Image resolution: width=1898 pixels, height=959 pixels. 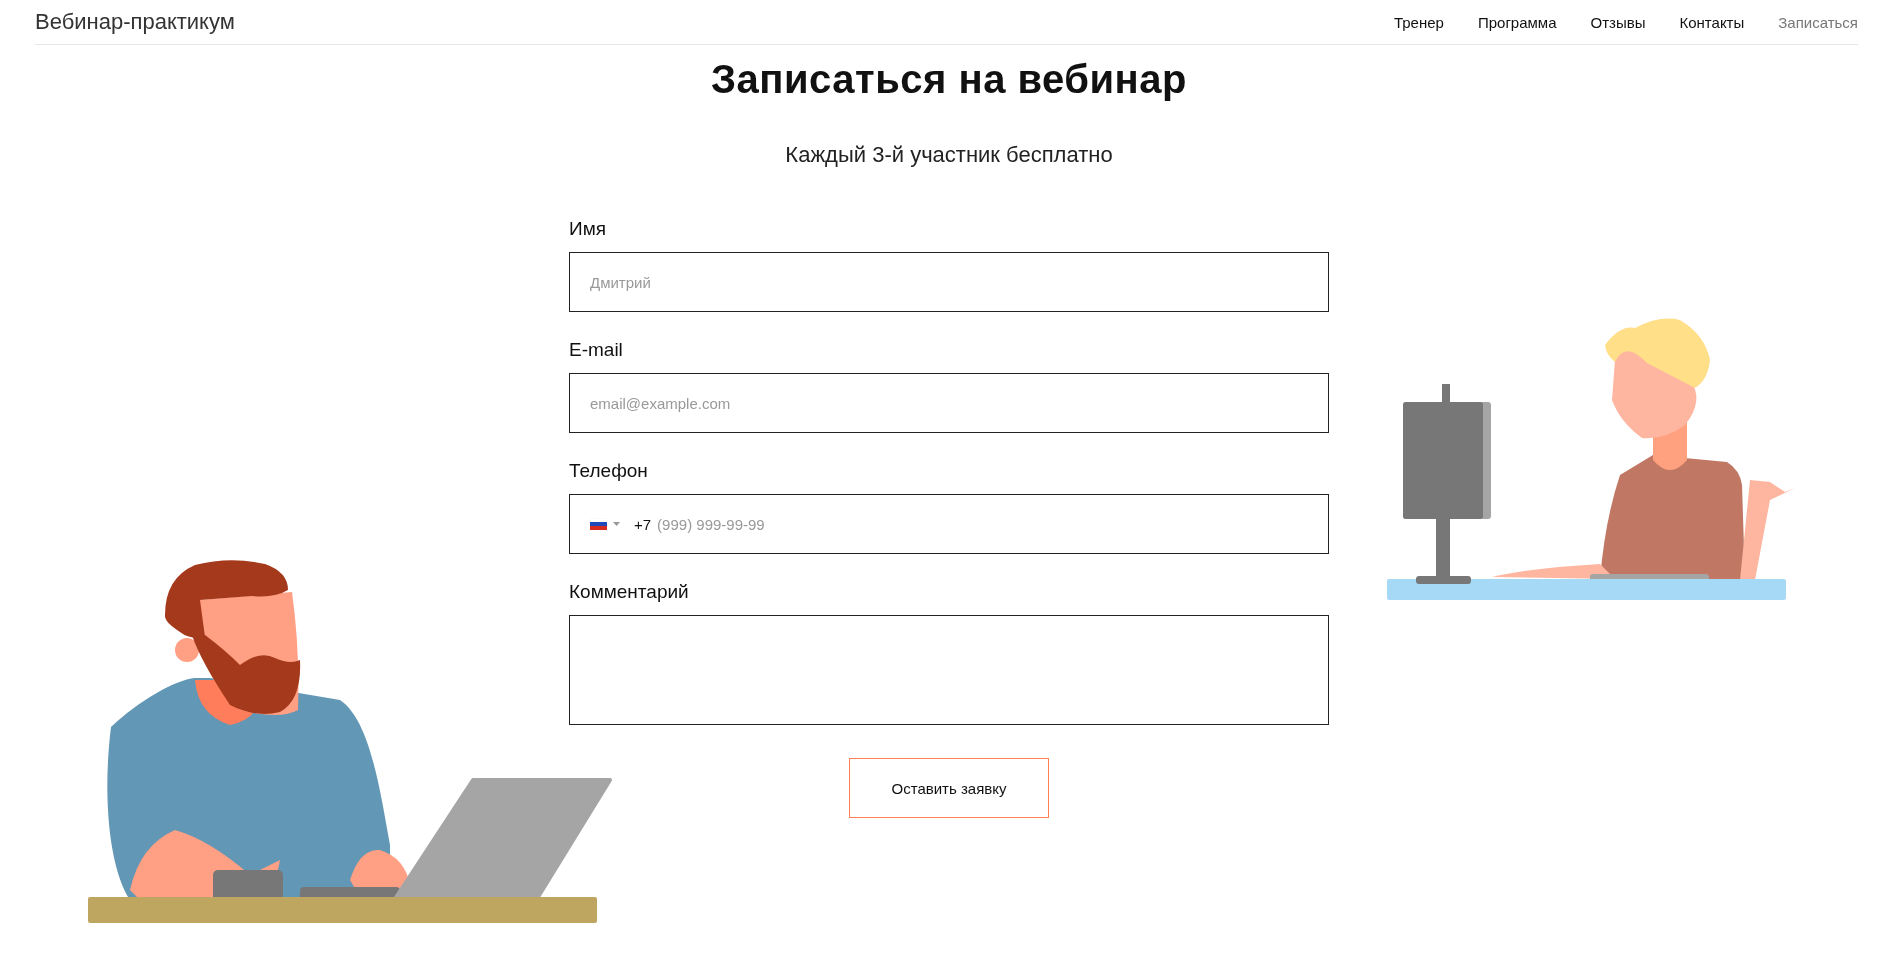 I want to click on site-title: Вебинар-практикум, so click(x=135, y=22).